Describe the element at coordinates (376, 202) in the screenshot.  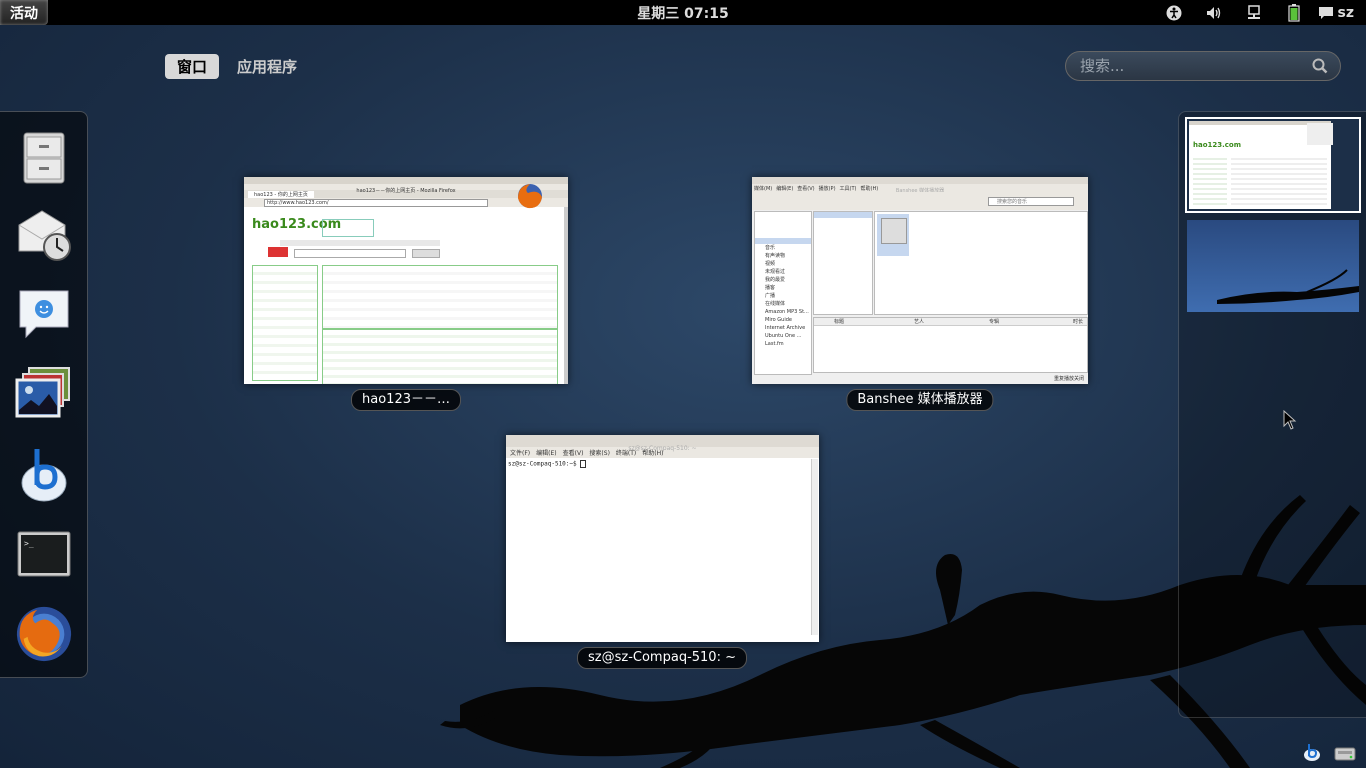
I see `firefox-urlbar: http://www.hao123.com/` at that location.